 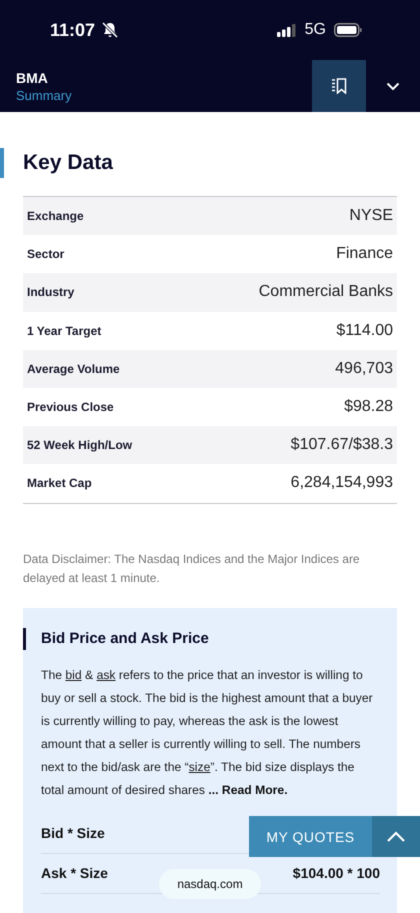 I want to click on watchlist-button, so click(x=339, y=86).